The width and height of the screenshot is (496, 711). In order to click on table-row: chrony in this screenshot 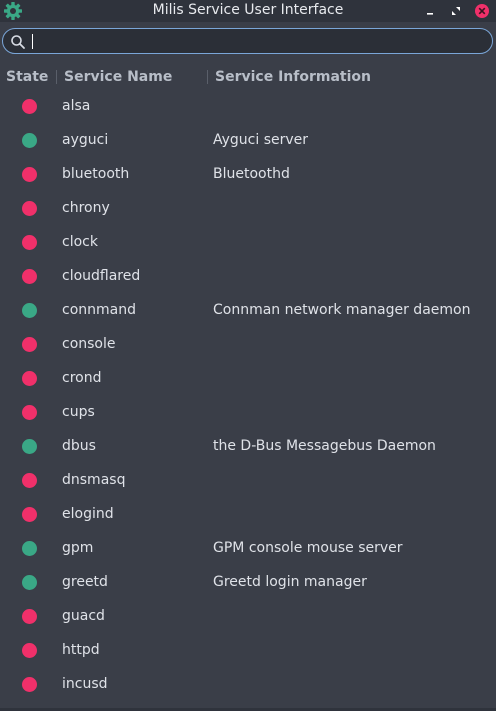, I will do `click(248, 209)`.